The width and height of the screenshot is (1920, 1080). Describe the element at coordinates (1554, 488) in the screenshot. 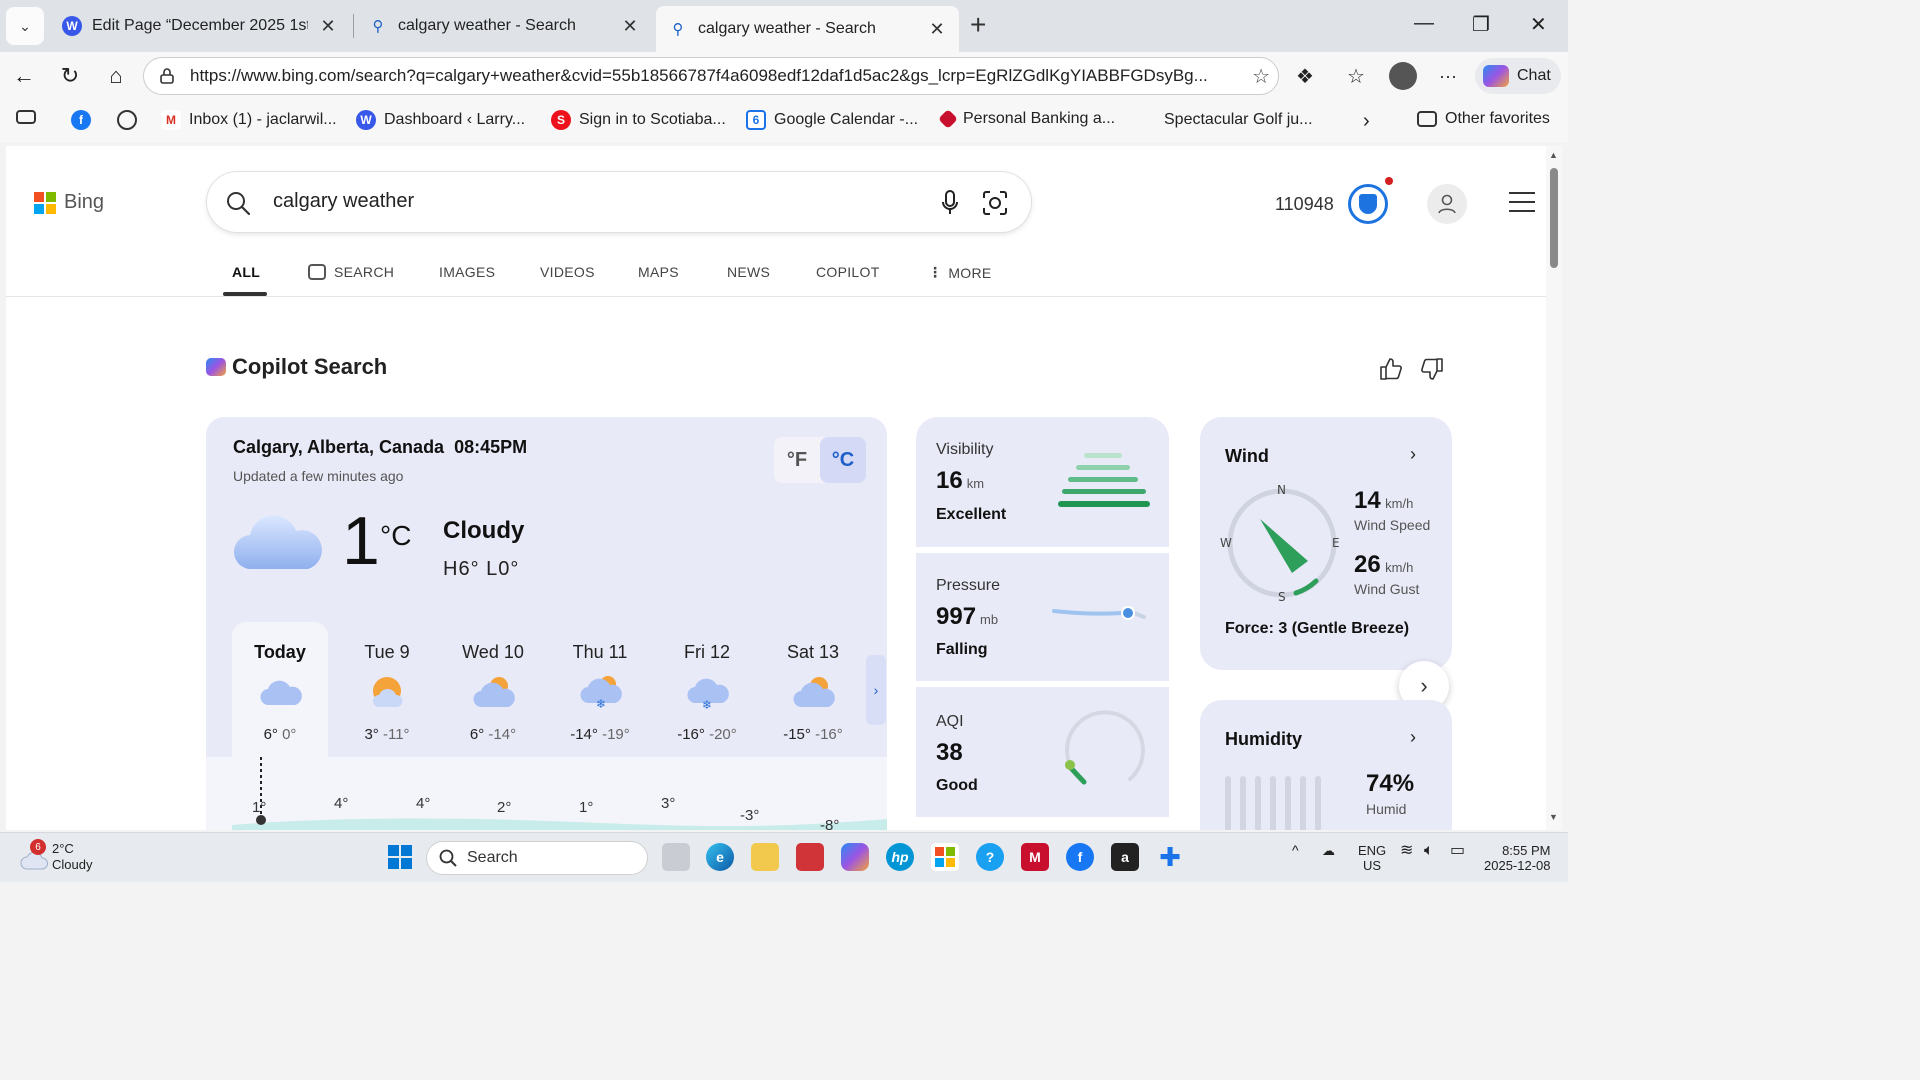

I see `page-scrollbar: ▲ ▼` at that location.